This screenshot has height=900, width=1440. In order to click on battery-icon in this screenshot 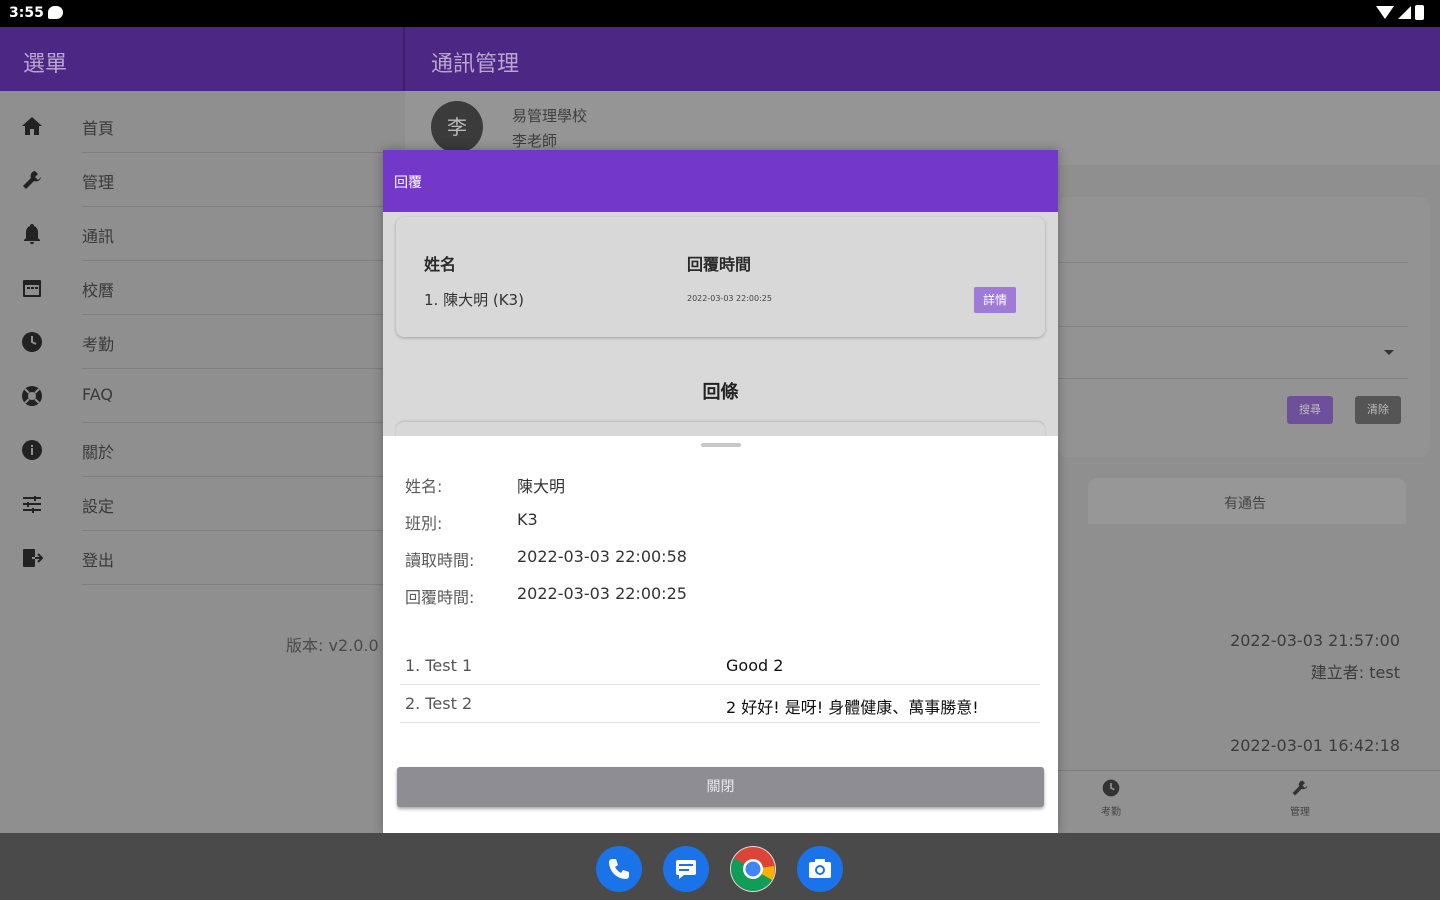, I will do `click(1419, 12)`.